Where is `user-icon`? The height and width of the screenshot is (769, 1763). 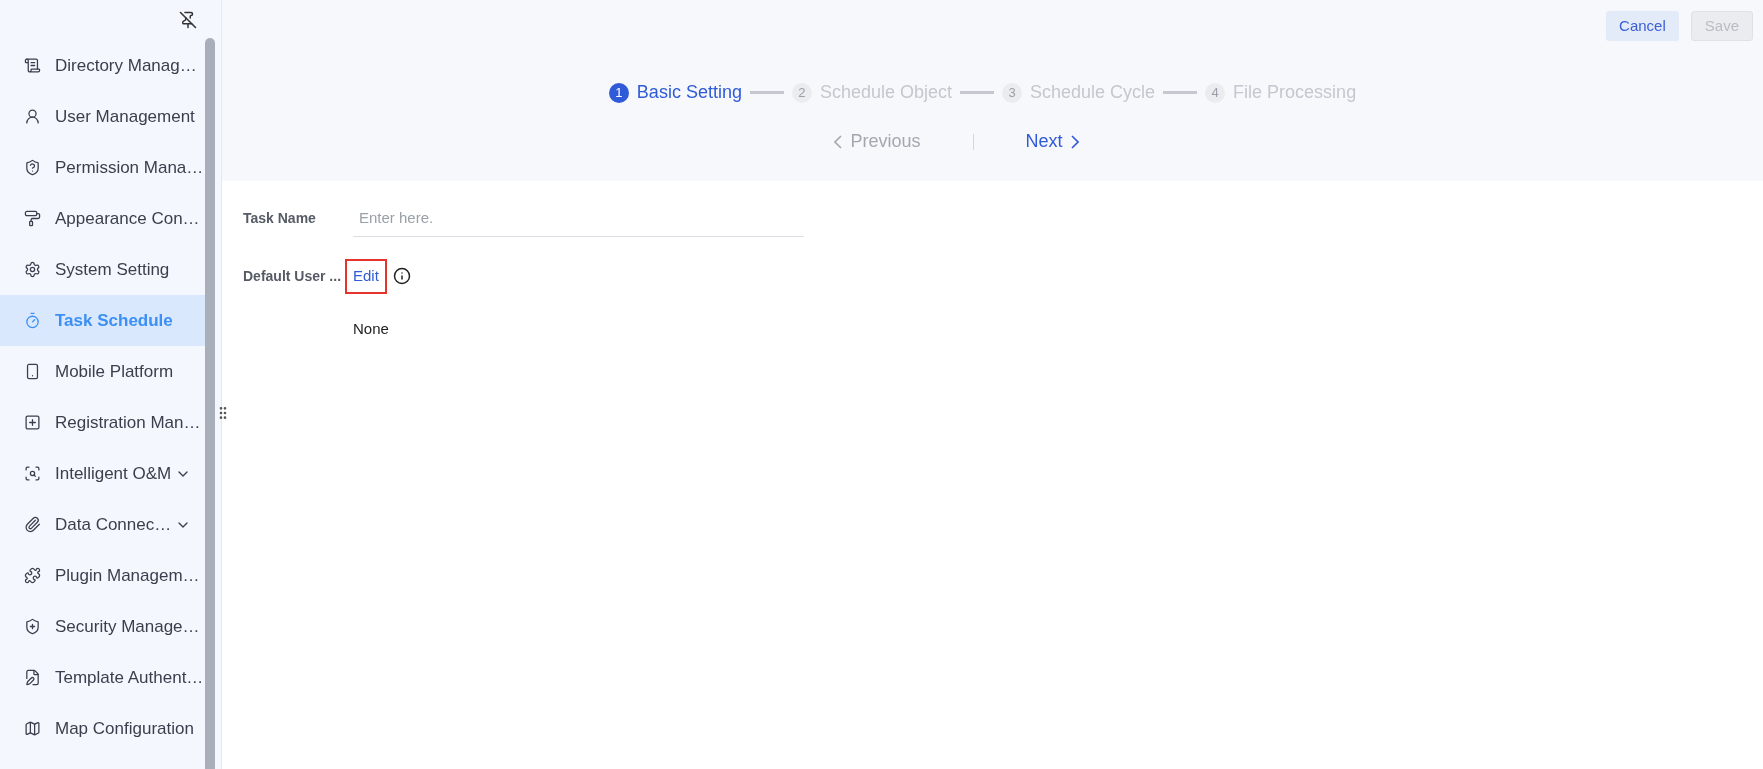
user-icon is located at coordinates (32, 116).